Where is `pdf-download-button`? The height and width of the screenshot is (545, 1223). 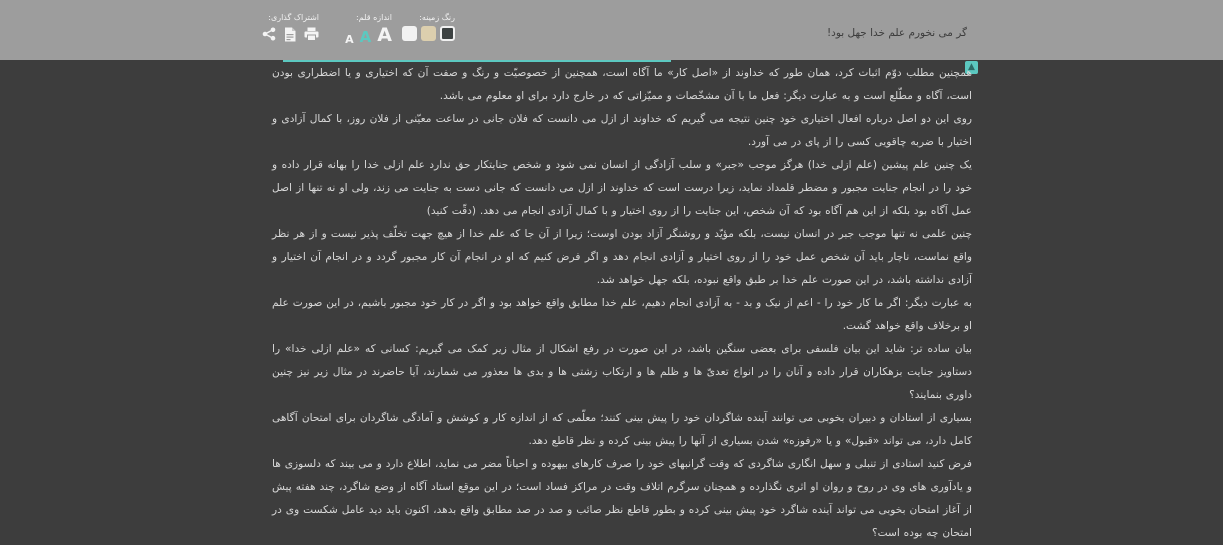
pdf-download-button is located at coordinates (290, 34).